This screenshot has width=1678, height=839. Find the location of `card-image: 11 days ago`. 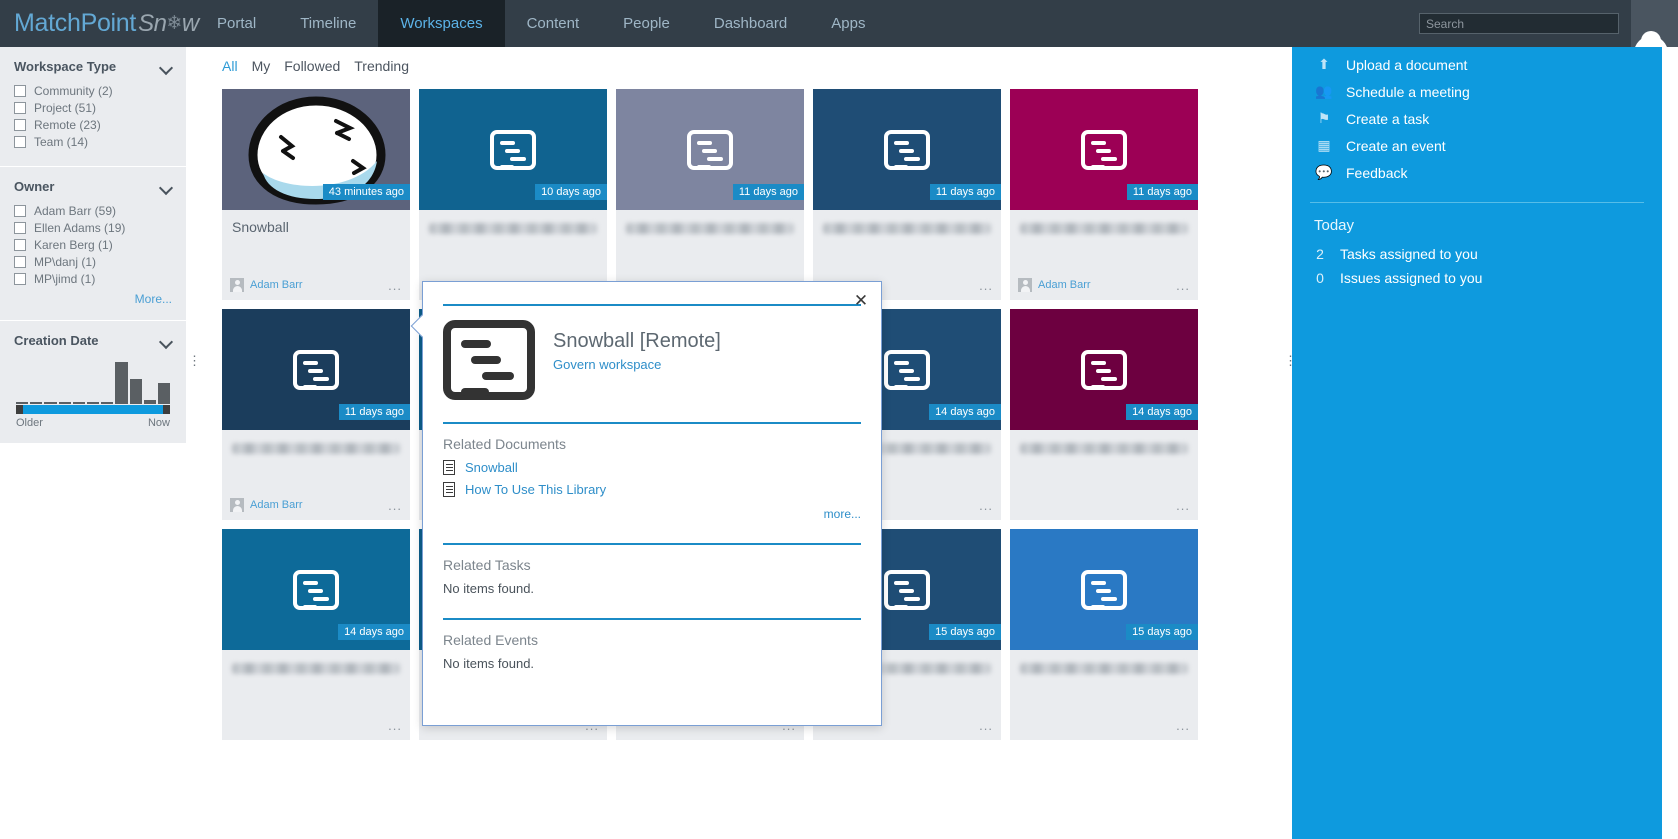

card-image: 11 days ago is located at coordinates (316, 369).